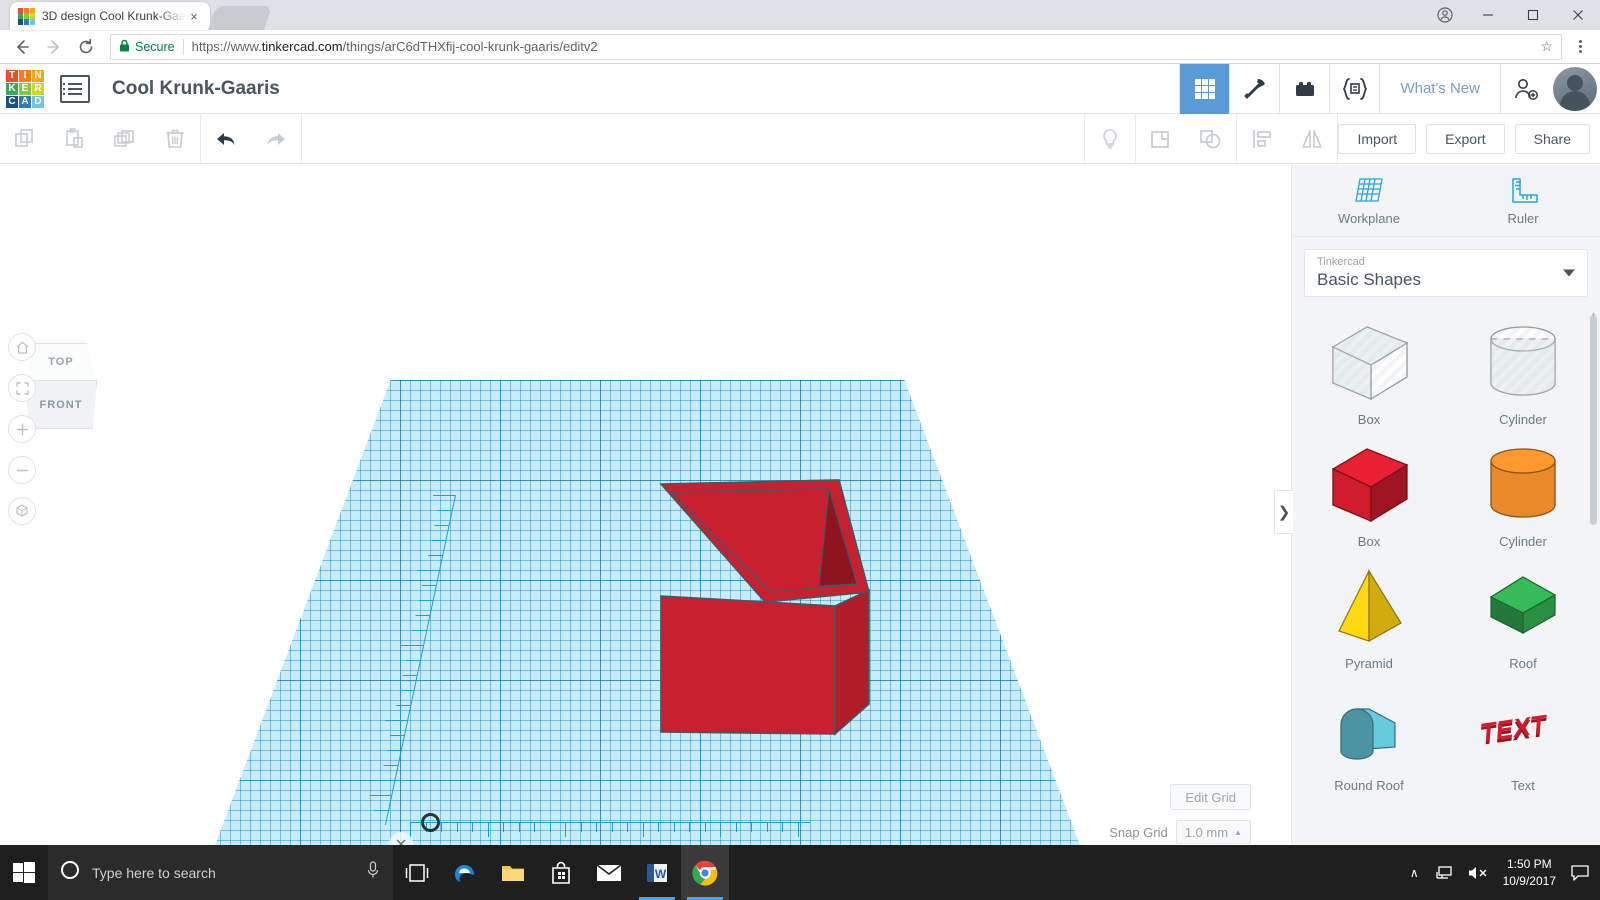 The height and width of the screenshot is (900, 1600). I want to click on search-input: Type here to search, so click(222, 873).